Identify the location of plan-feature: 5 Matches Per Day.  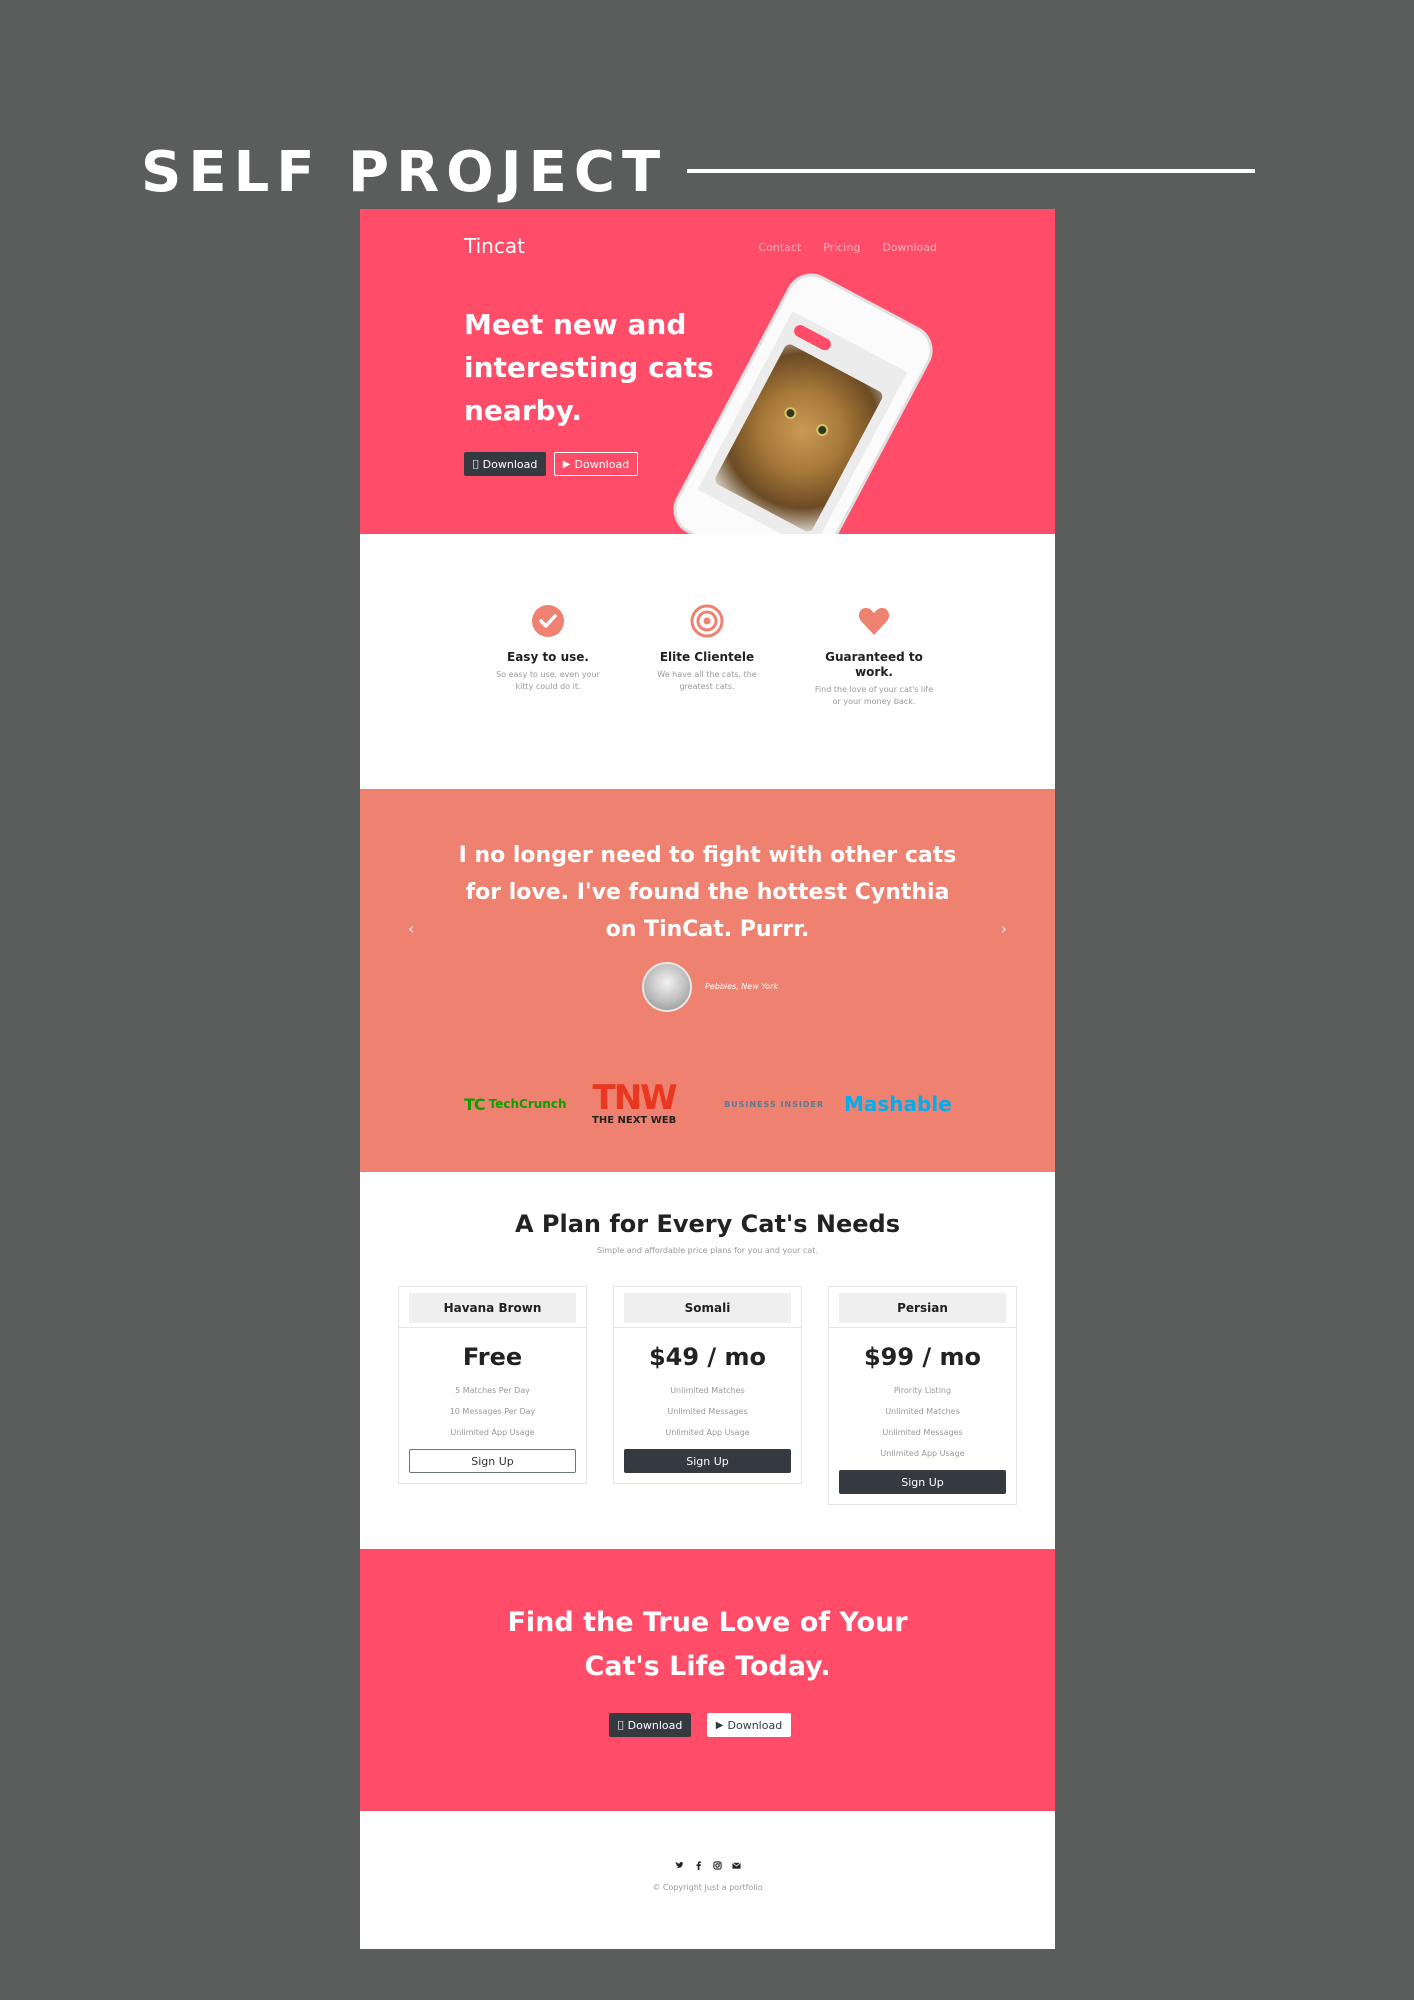
(492, 1390).